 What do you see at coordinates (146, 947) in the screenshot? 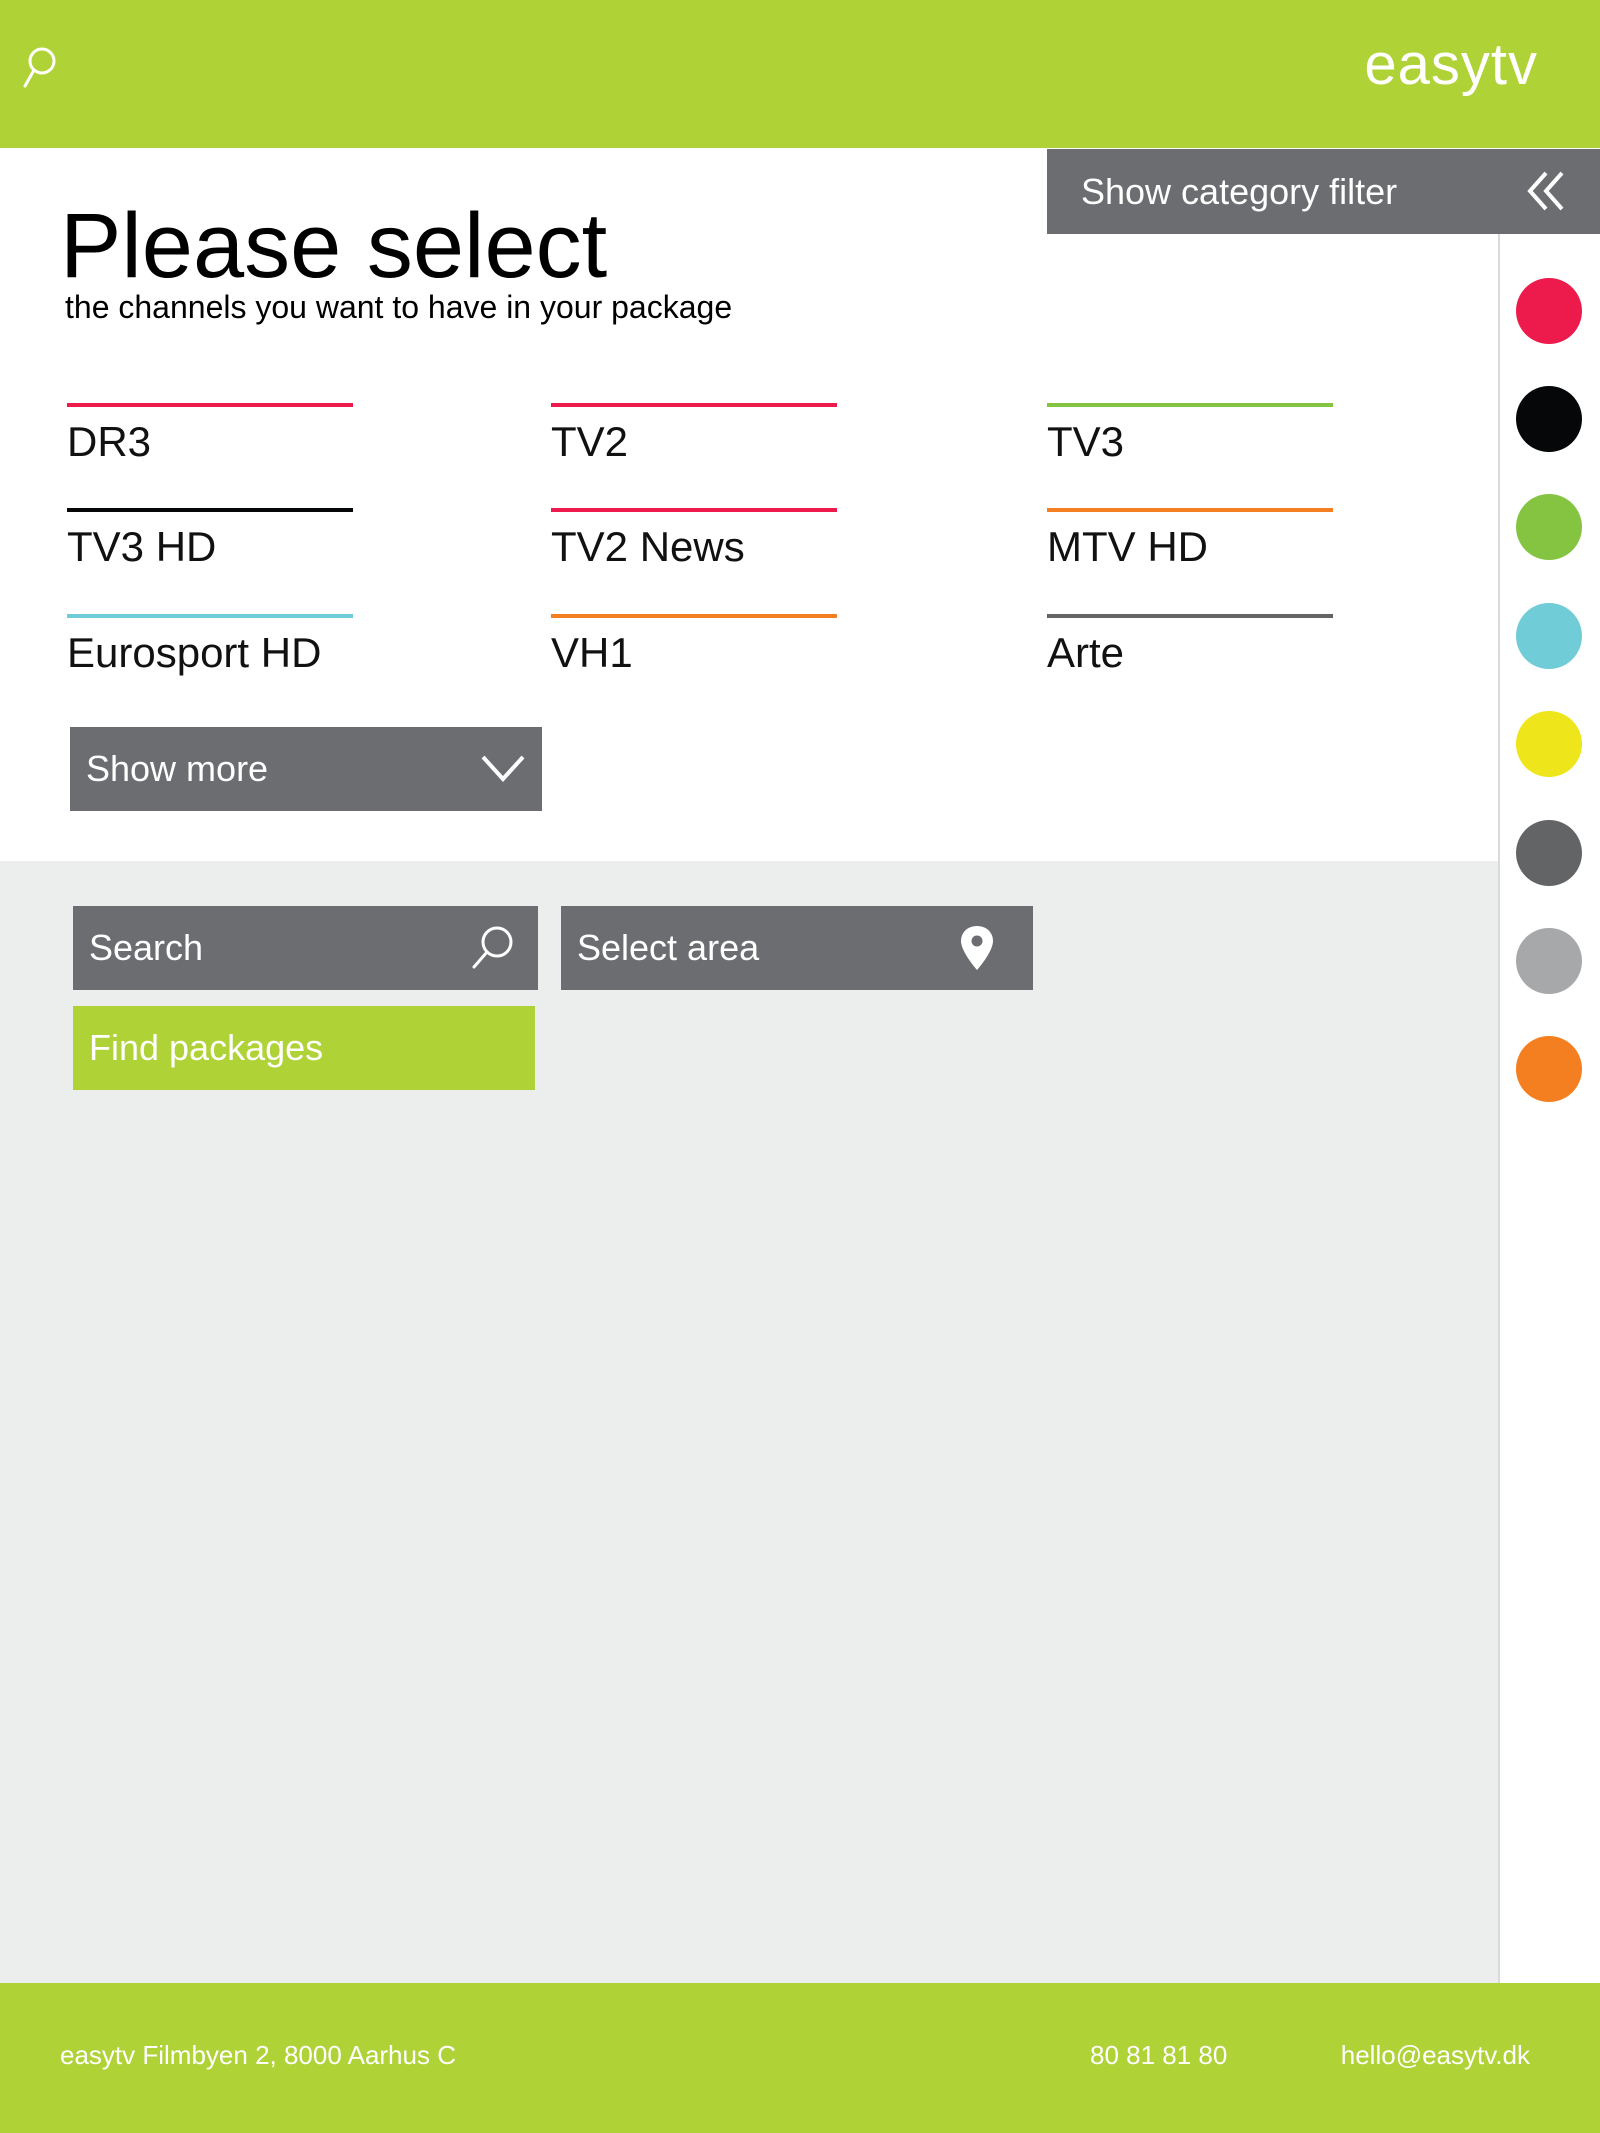
I see `search-input-placeholder: Search` at bounding box center [146, 947].